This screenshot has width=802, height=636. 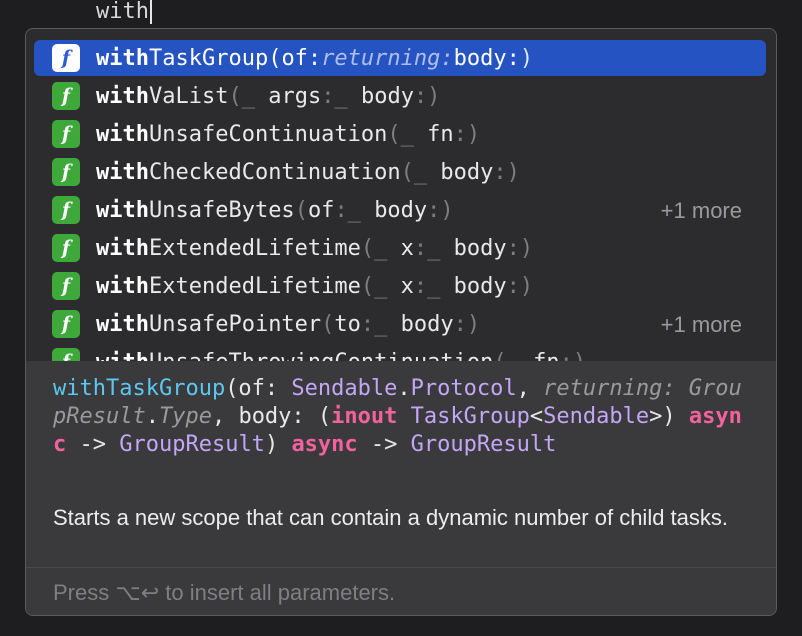 What do you see at coordinates (268, 134) in the screenshot?
I see `signature-part: UnsafeContinuation` at bounding box center [268, 134].